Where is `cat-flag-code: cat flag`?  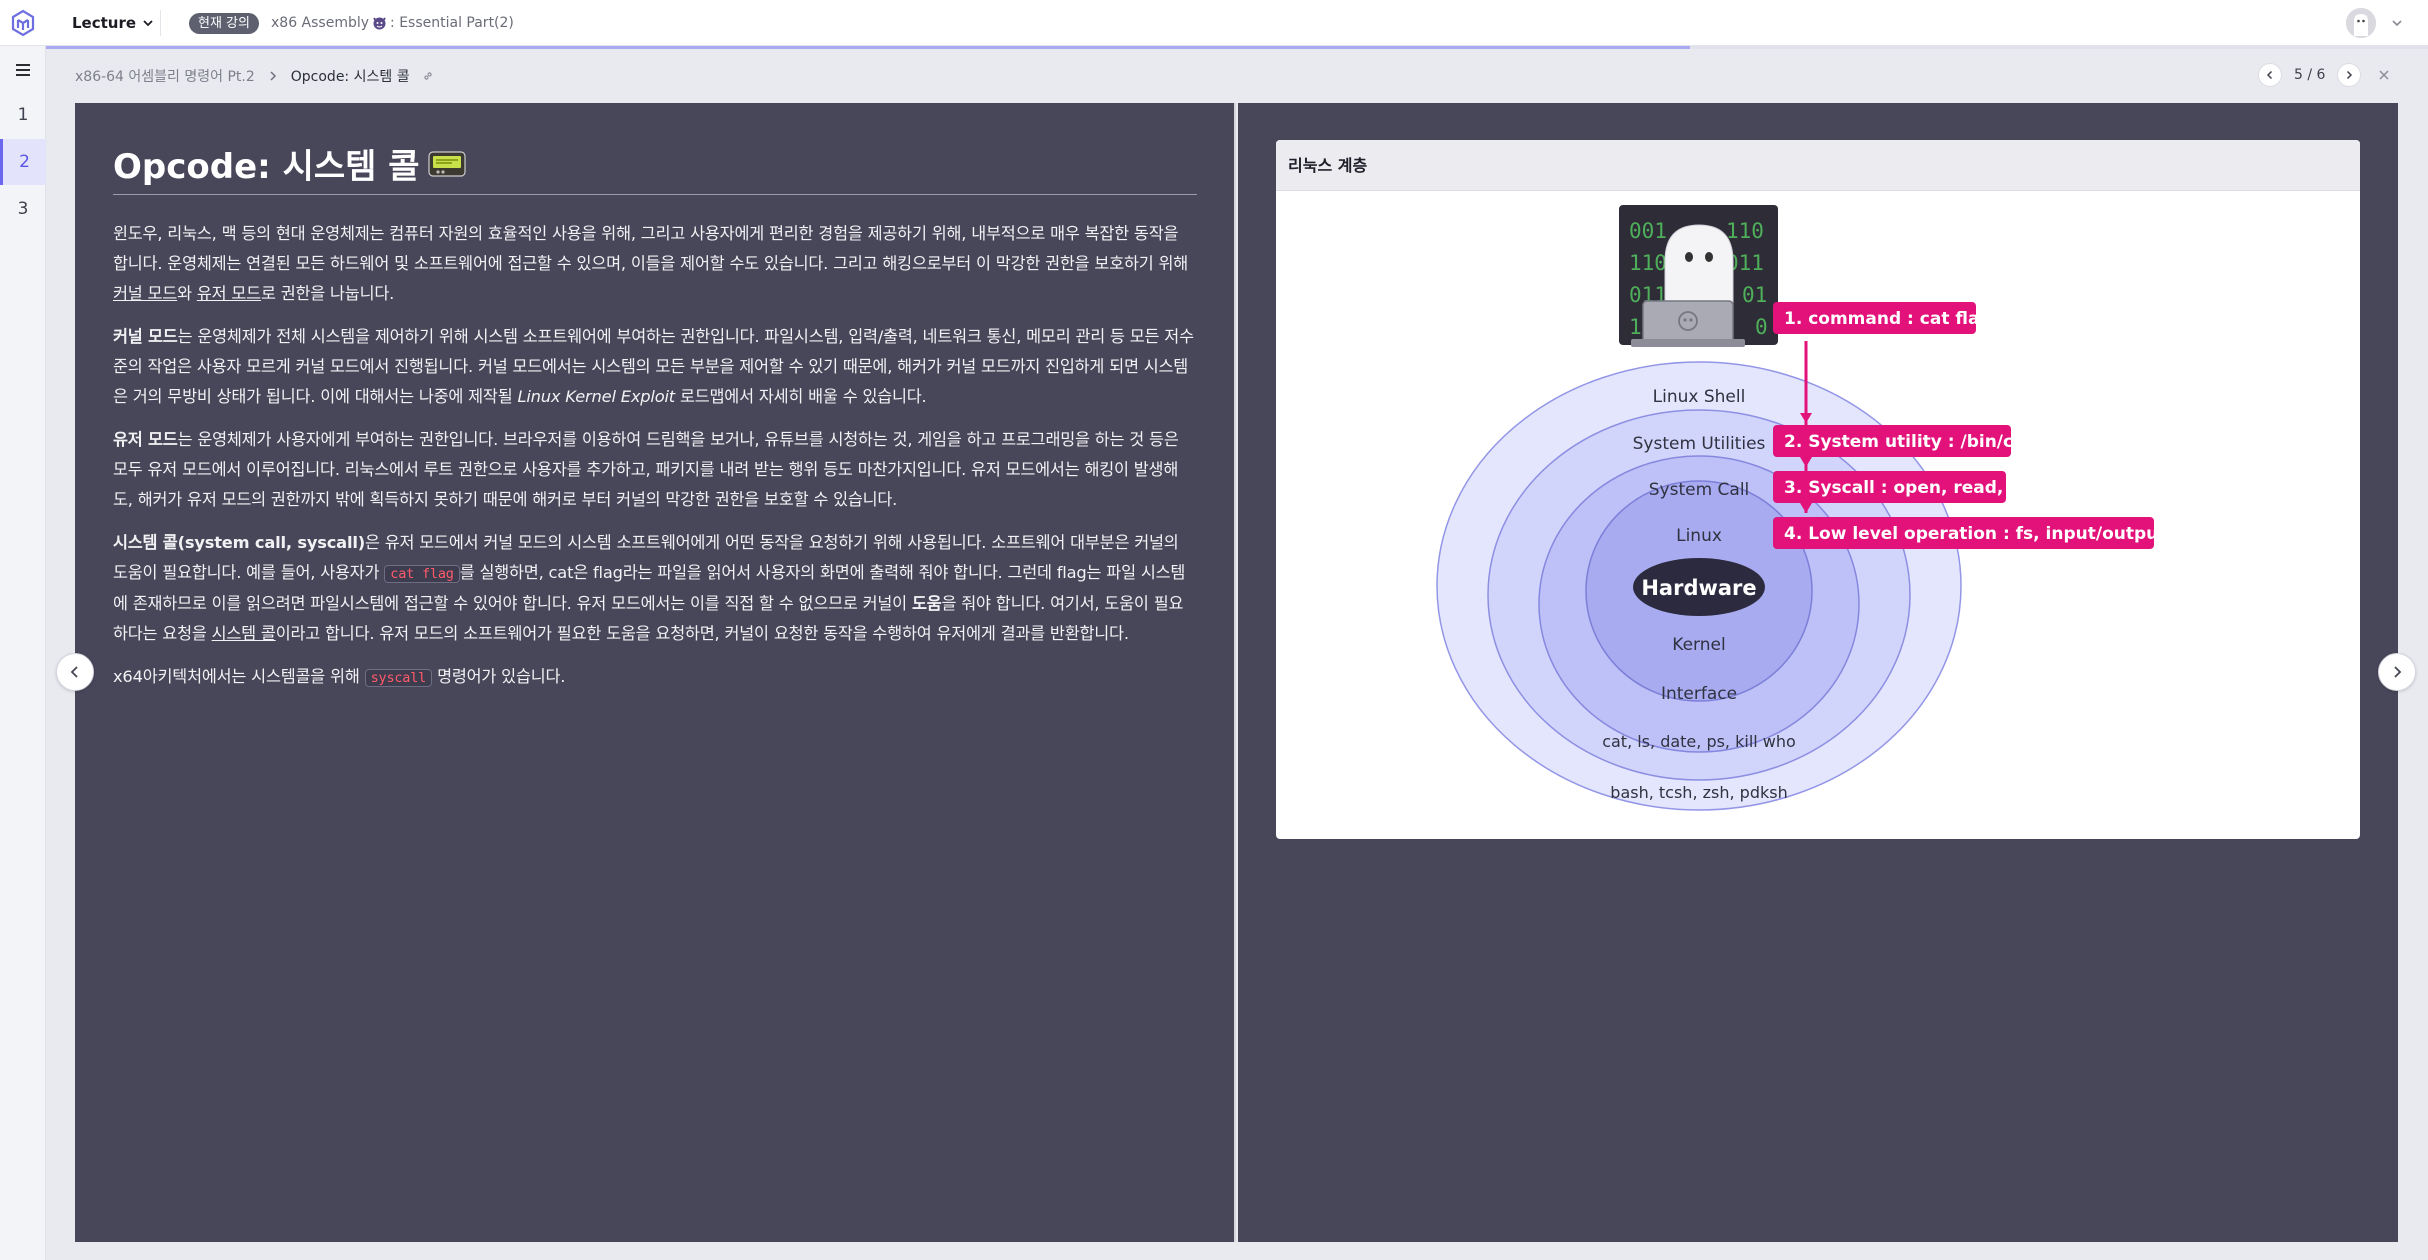
cat-flag-code: cat flag is located at coordinates (422, 574).